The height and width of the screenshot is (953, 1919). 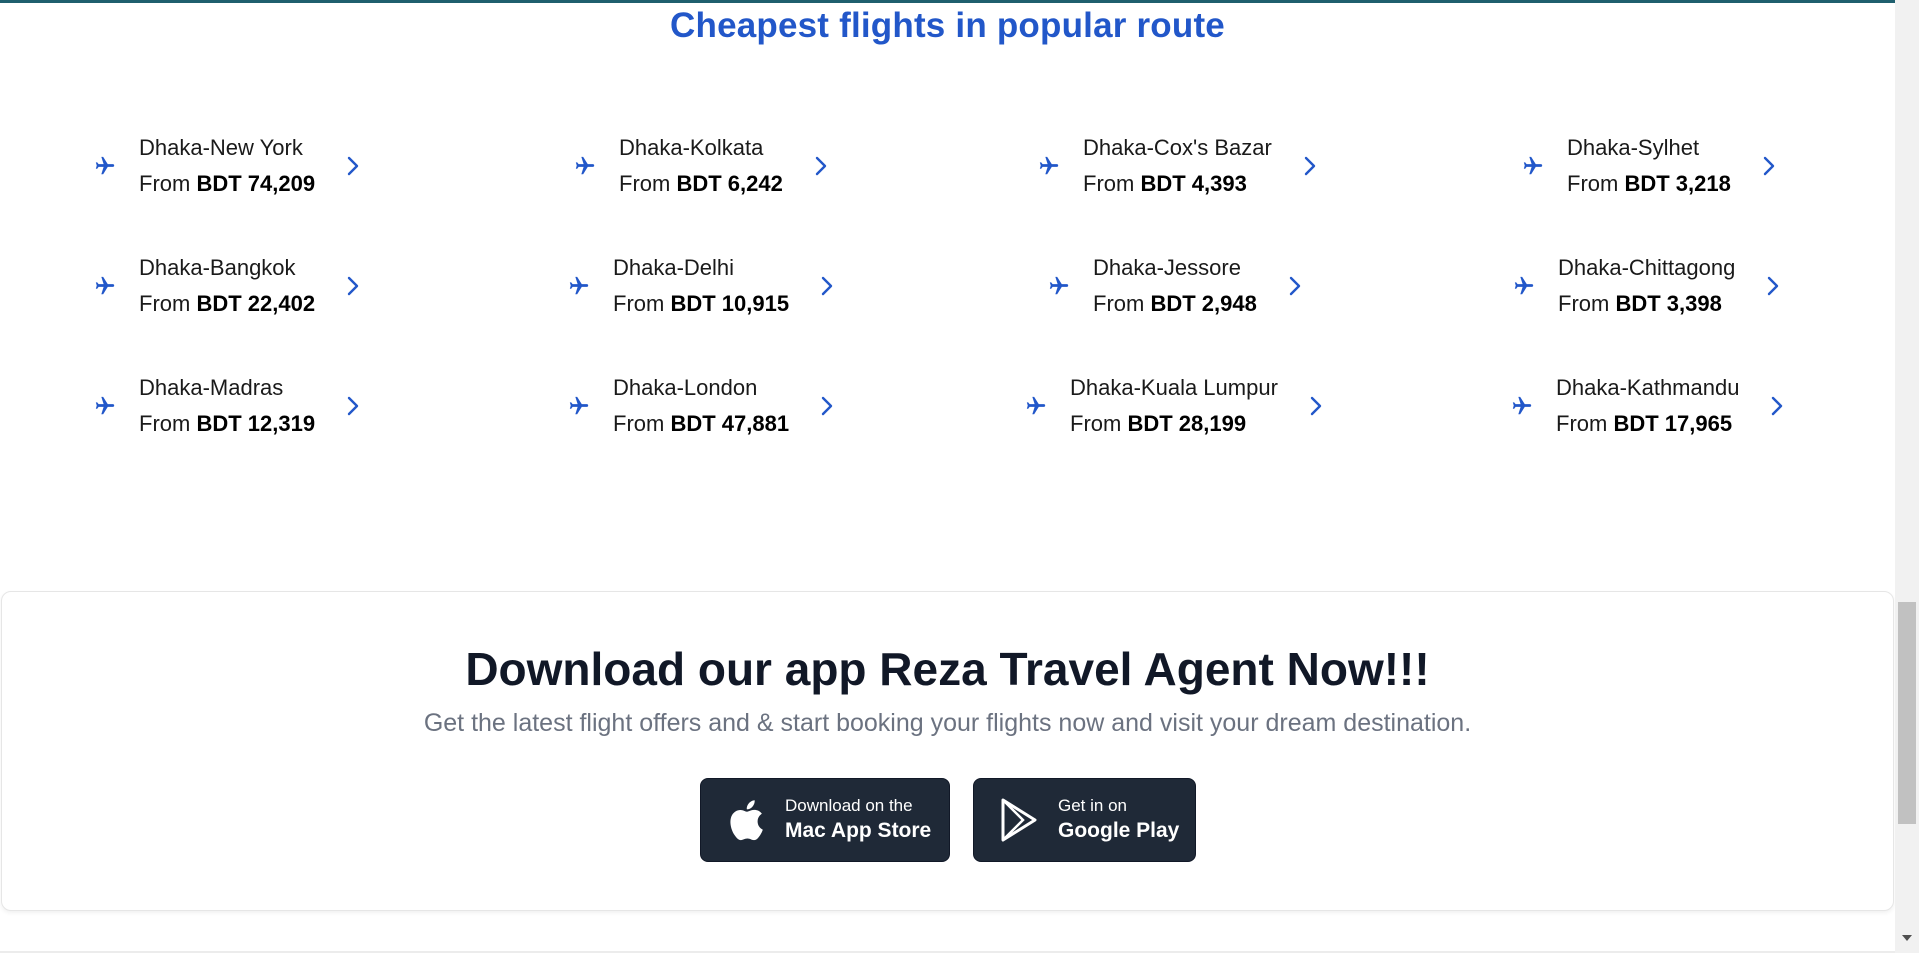 I want to click on route-name: Dhaka-Kolkata, so click(x=691, y=147).